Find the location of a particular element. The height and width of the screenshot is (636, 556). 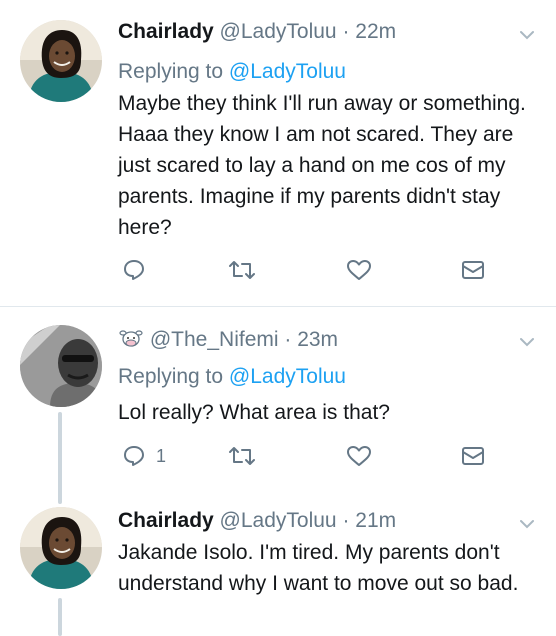

username: @The_Nifemi is located at coordinates (214, 339).